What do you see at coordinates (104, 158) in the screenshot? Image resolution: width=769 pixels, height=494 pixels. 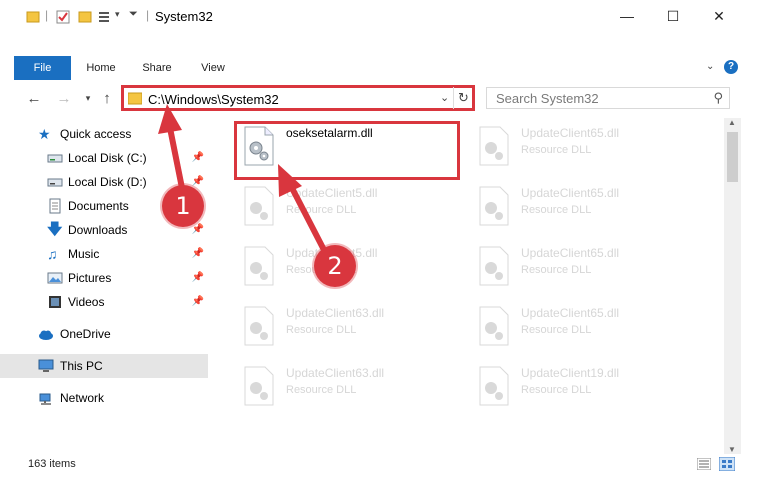 I see `sidebar-item-local-disk-c: Local Disk (C:) 📌` at bounding box center [104, 158].